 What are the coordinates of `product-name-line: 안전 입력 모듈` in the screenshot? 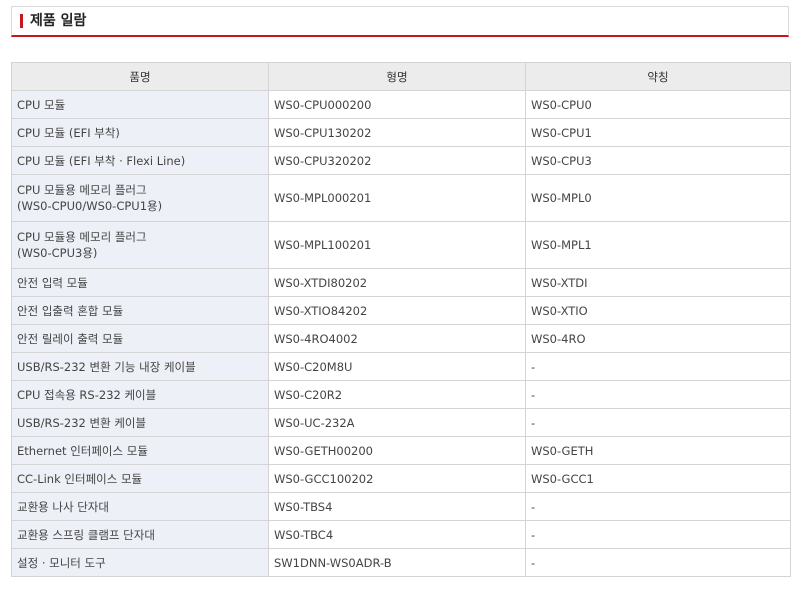 It's located at (52, 282).